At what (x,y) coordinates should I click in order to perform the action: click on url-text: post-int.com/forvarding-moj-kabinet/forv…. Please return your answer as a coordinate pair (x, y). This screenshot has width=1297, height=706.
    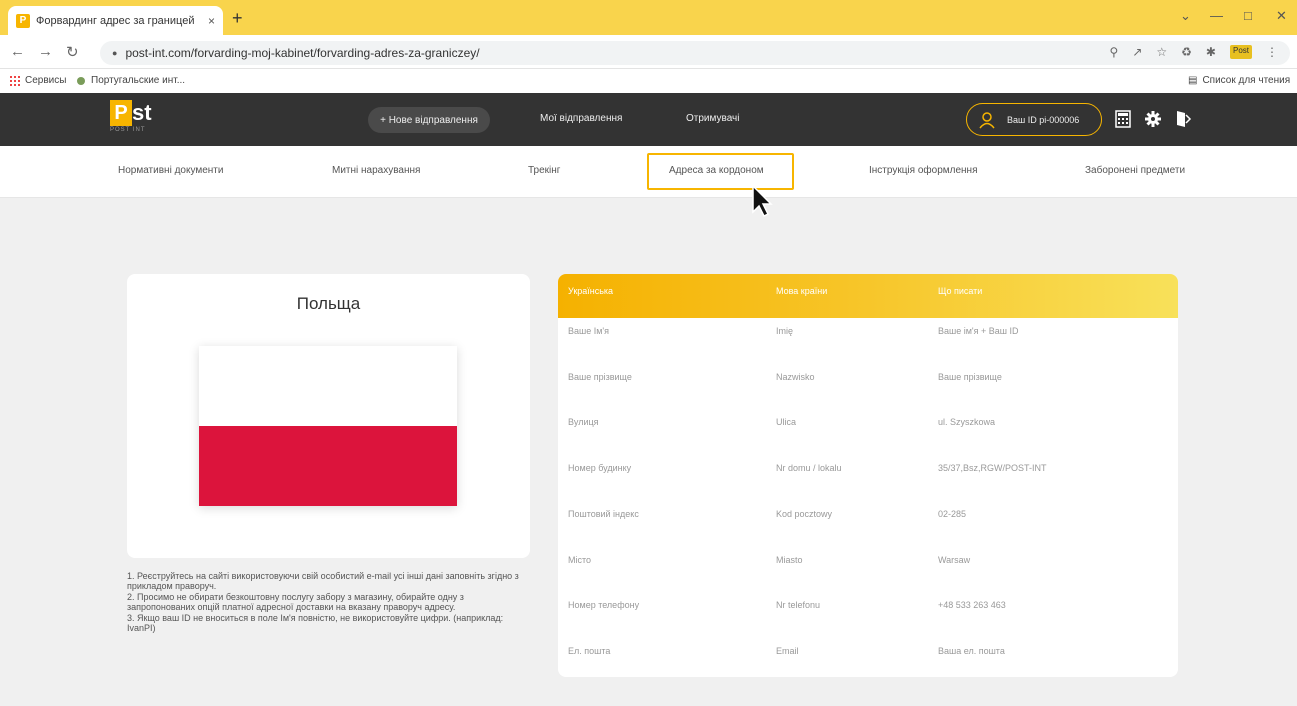
    Looking at the image, I should click on (302, 53).